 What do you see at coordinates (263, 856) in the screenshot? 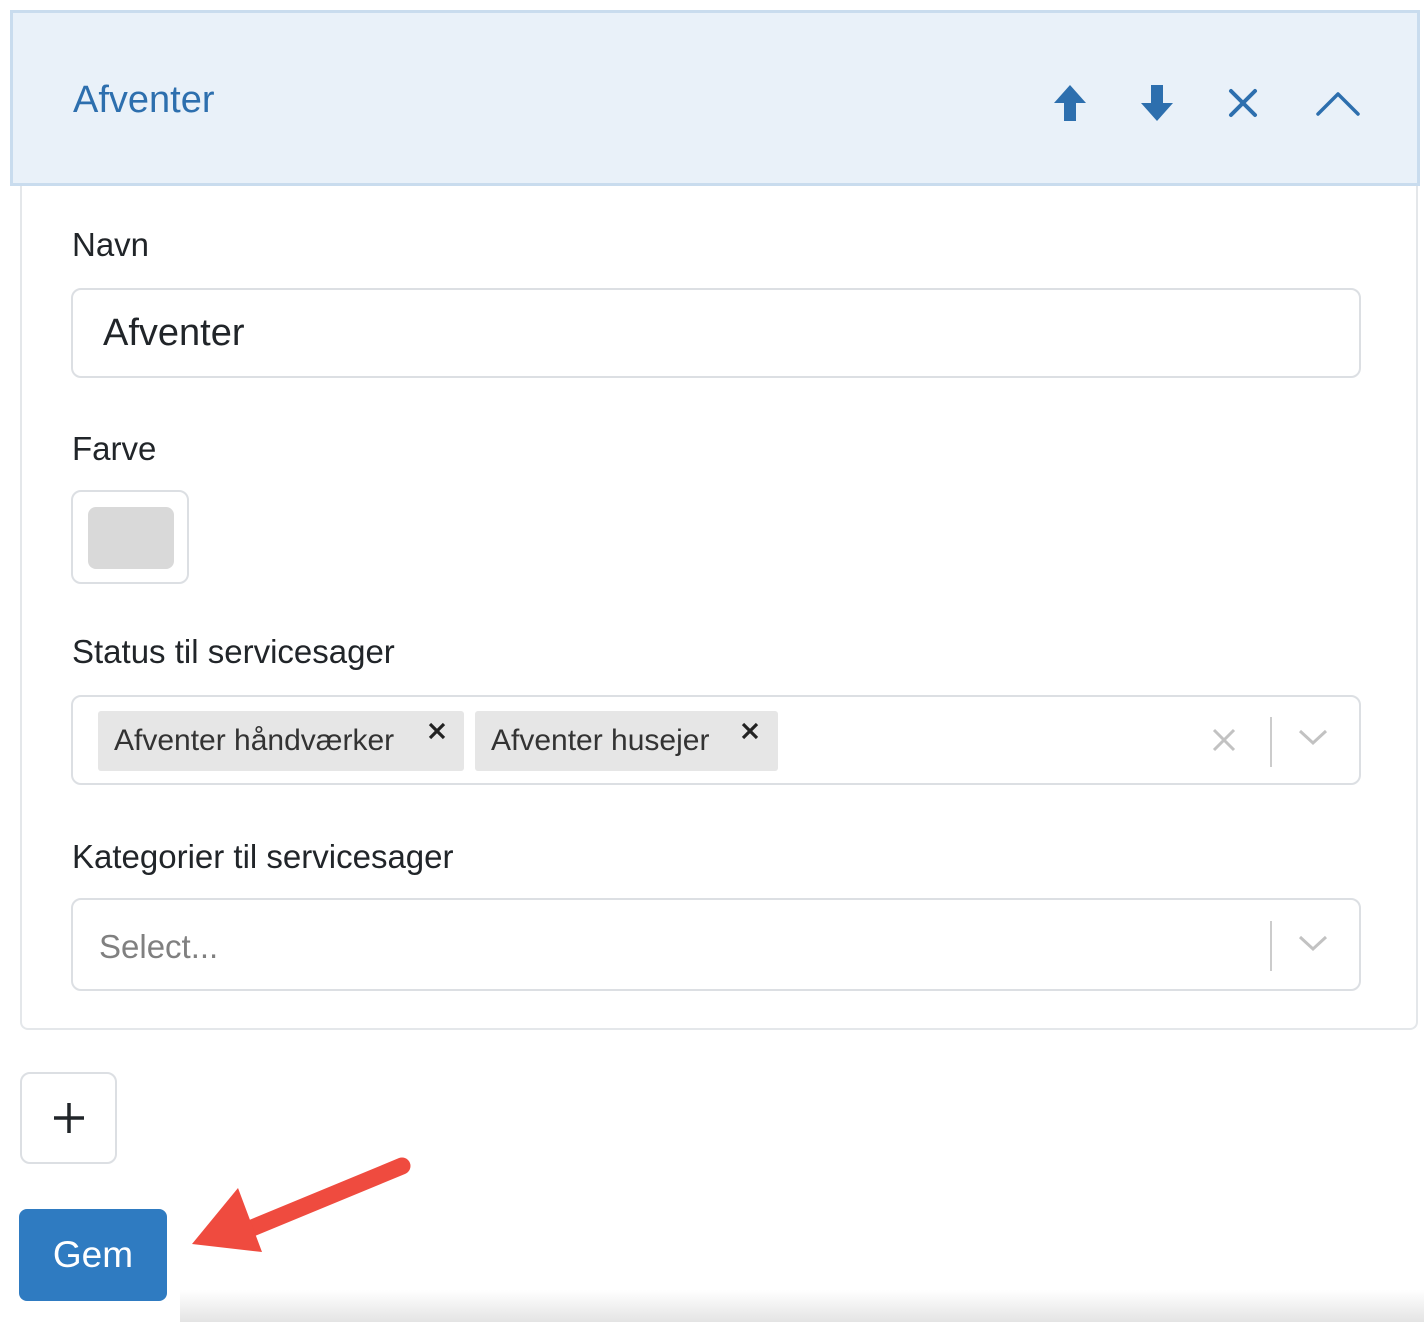
I see `category-label: Kategorier til servicesager` at bounding box center [263, 856].